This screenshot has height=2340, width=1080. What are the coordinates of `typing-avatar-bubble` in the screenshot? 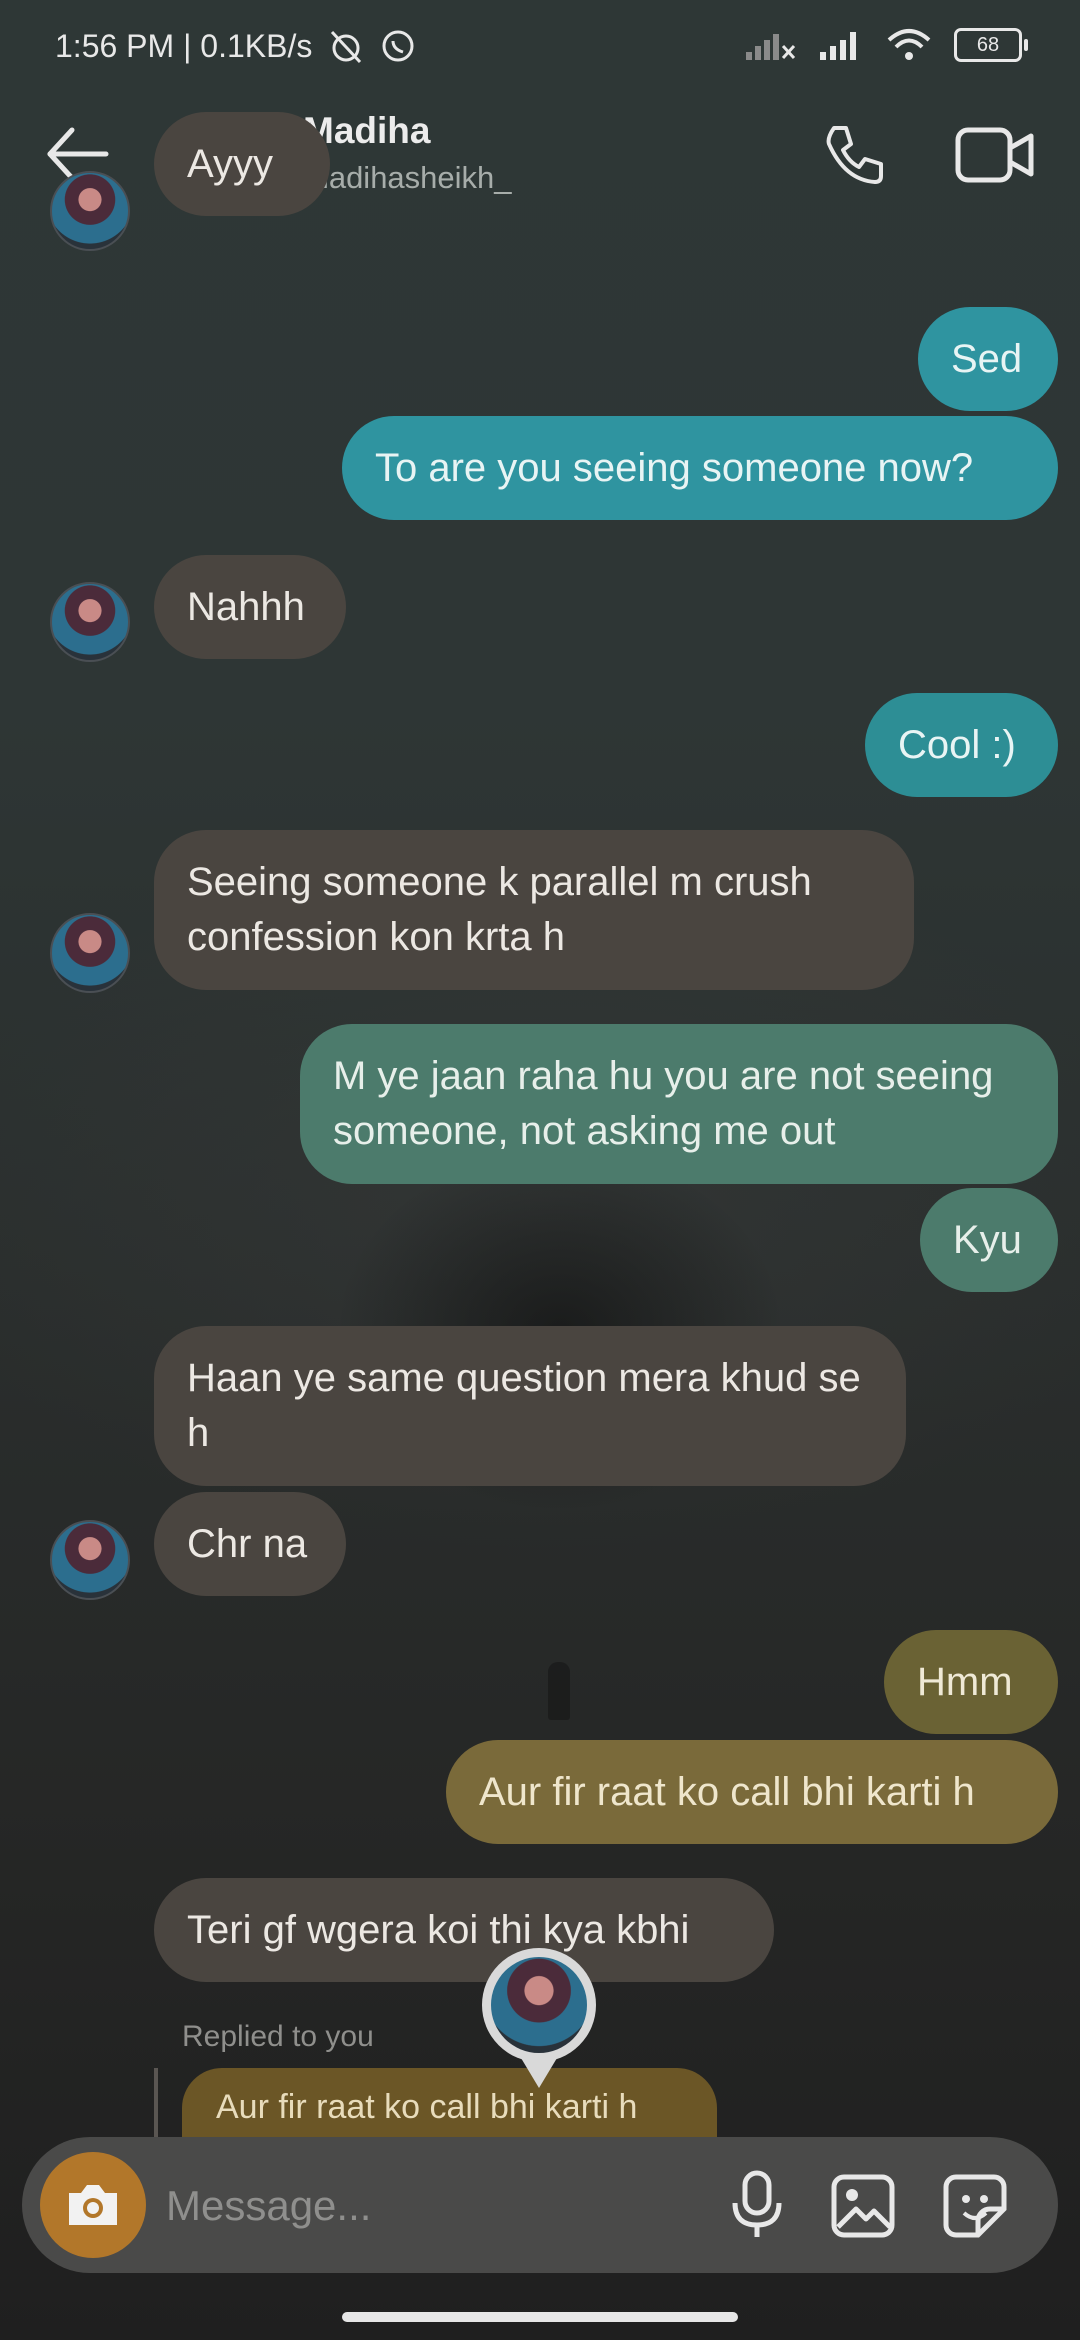 It's located at (539, 2018).